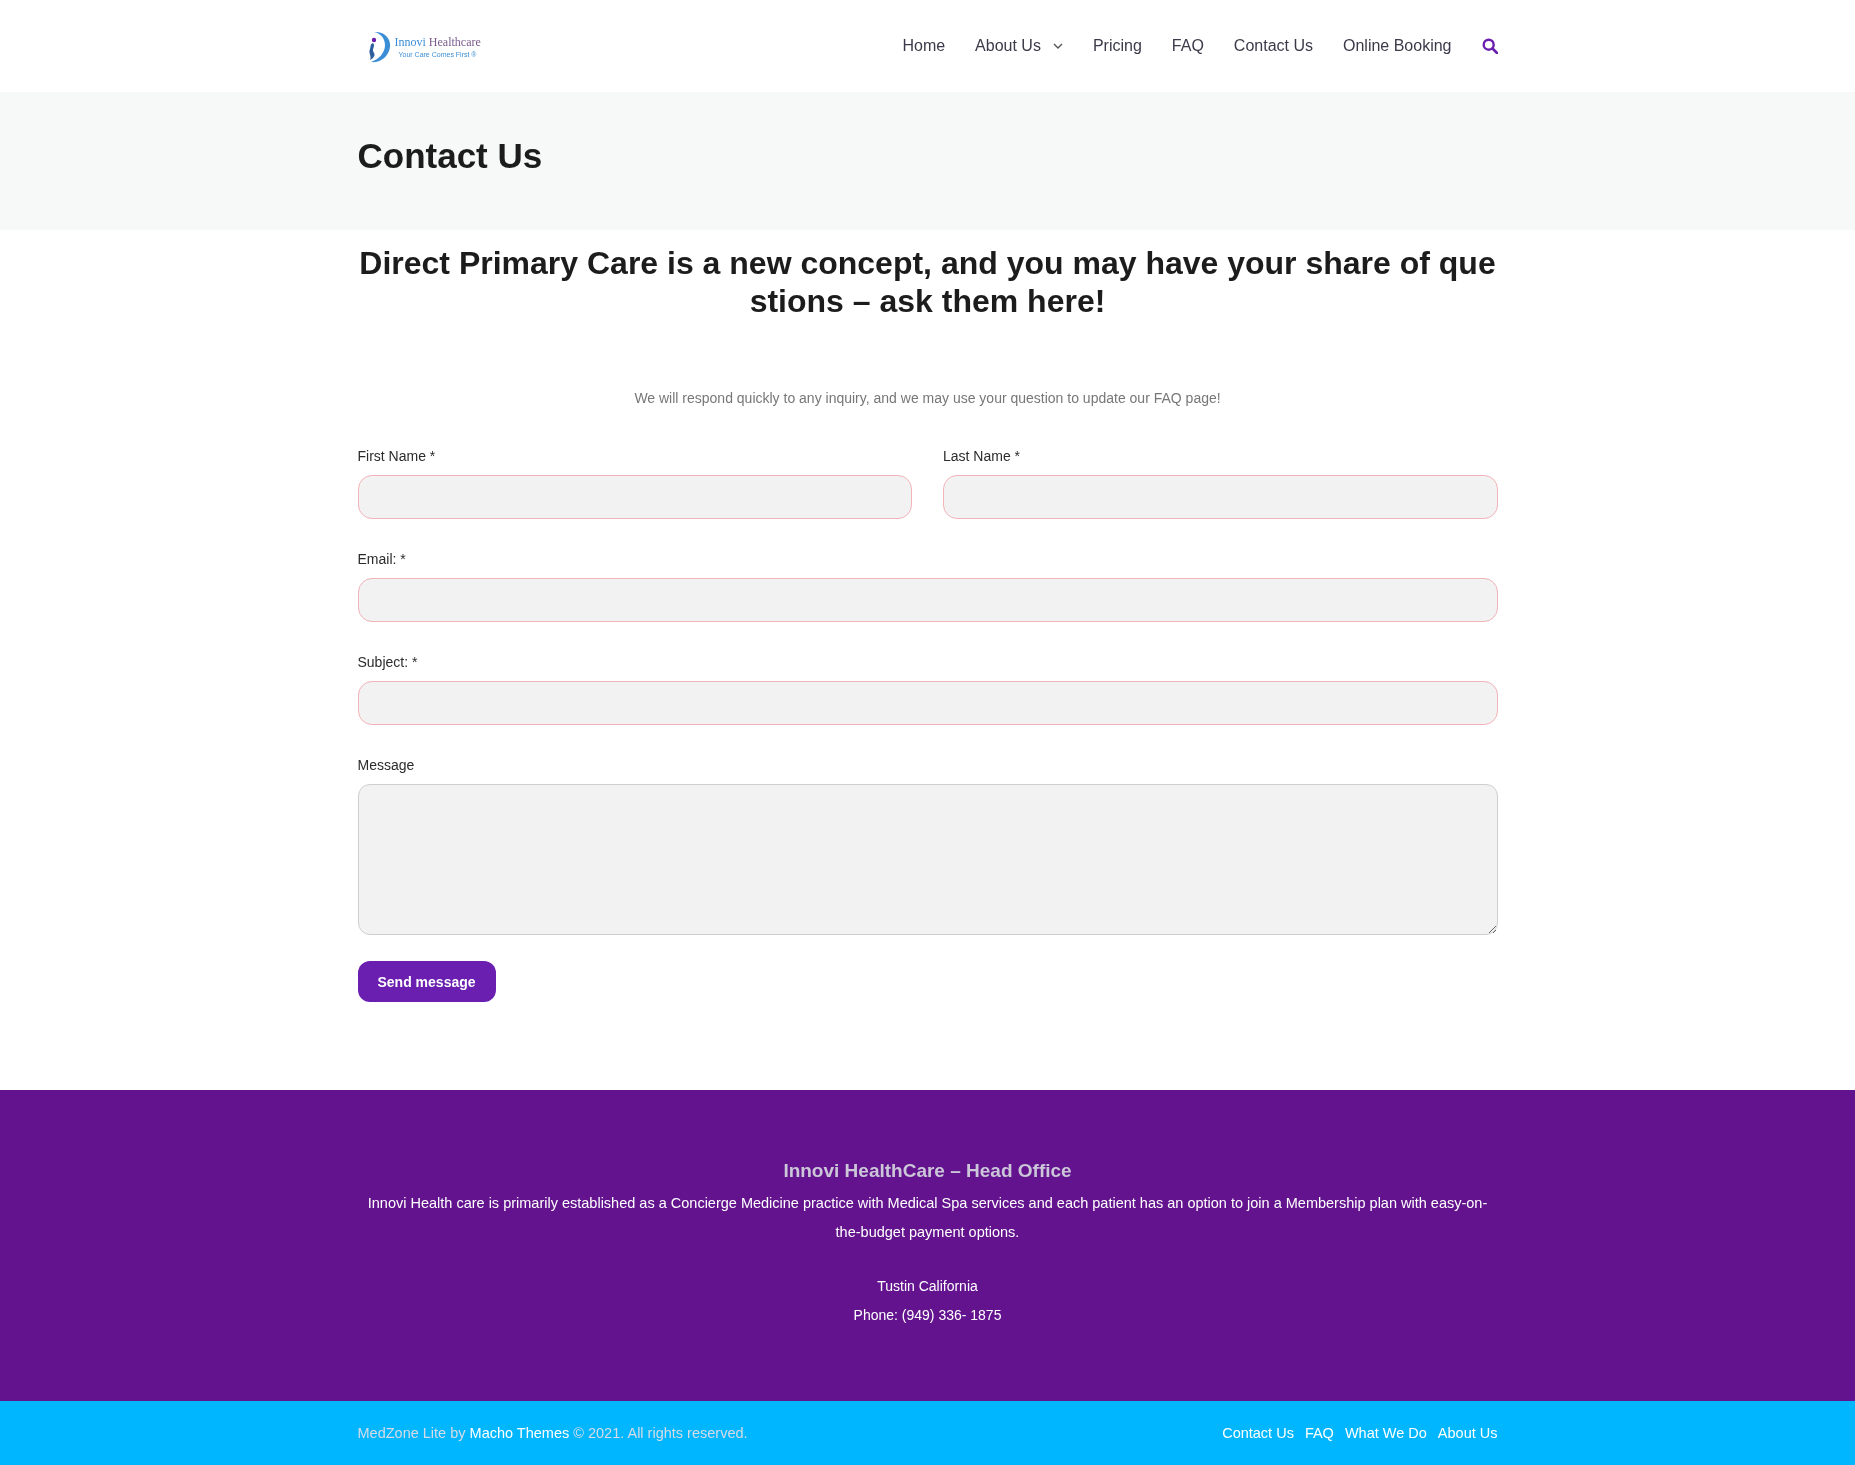  I want to click on nav-link: Home, so click(924, 46).